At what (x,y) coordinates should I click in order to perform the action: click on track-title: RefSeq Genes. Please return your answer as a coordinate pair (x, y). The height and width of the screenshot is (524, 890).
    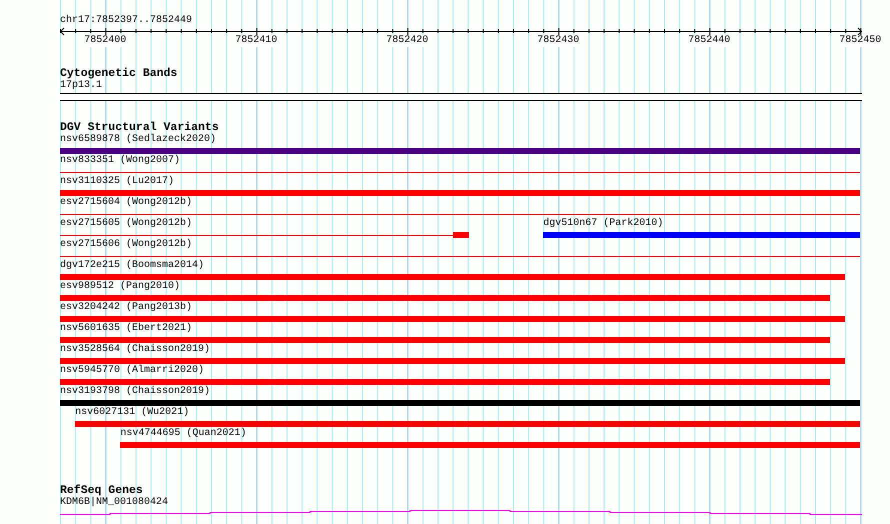
    Looking at the image, I should click on (101, 490).